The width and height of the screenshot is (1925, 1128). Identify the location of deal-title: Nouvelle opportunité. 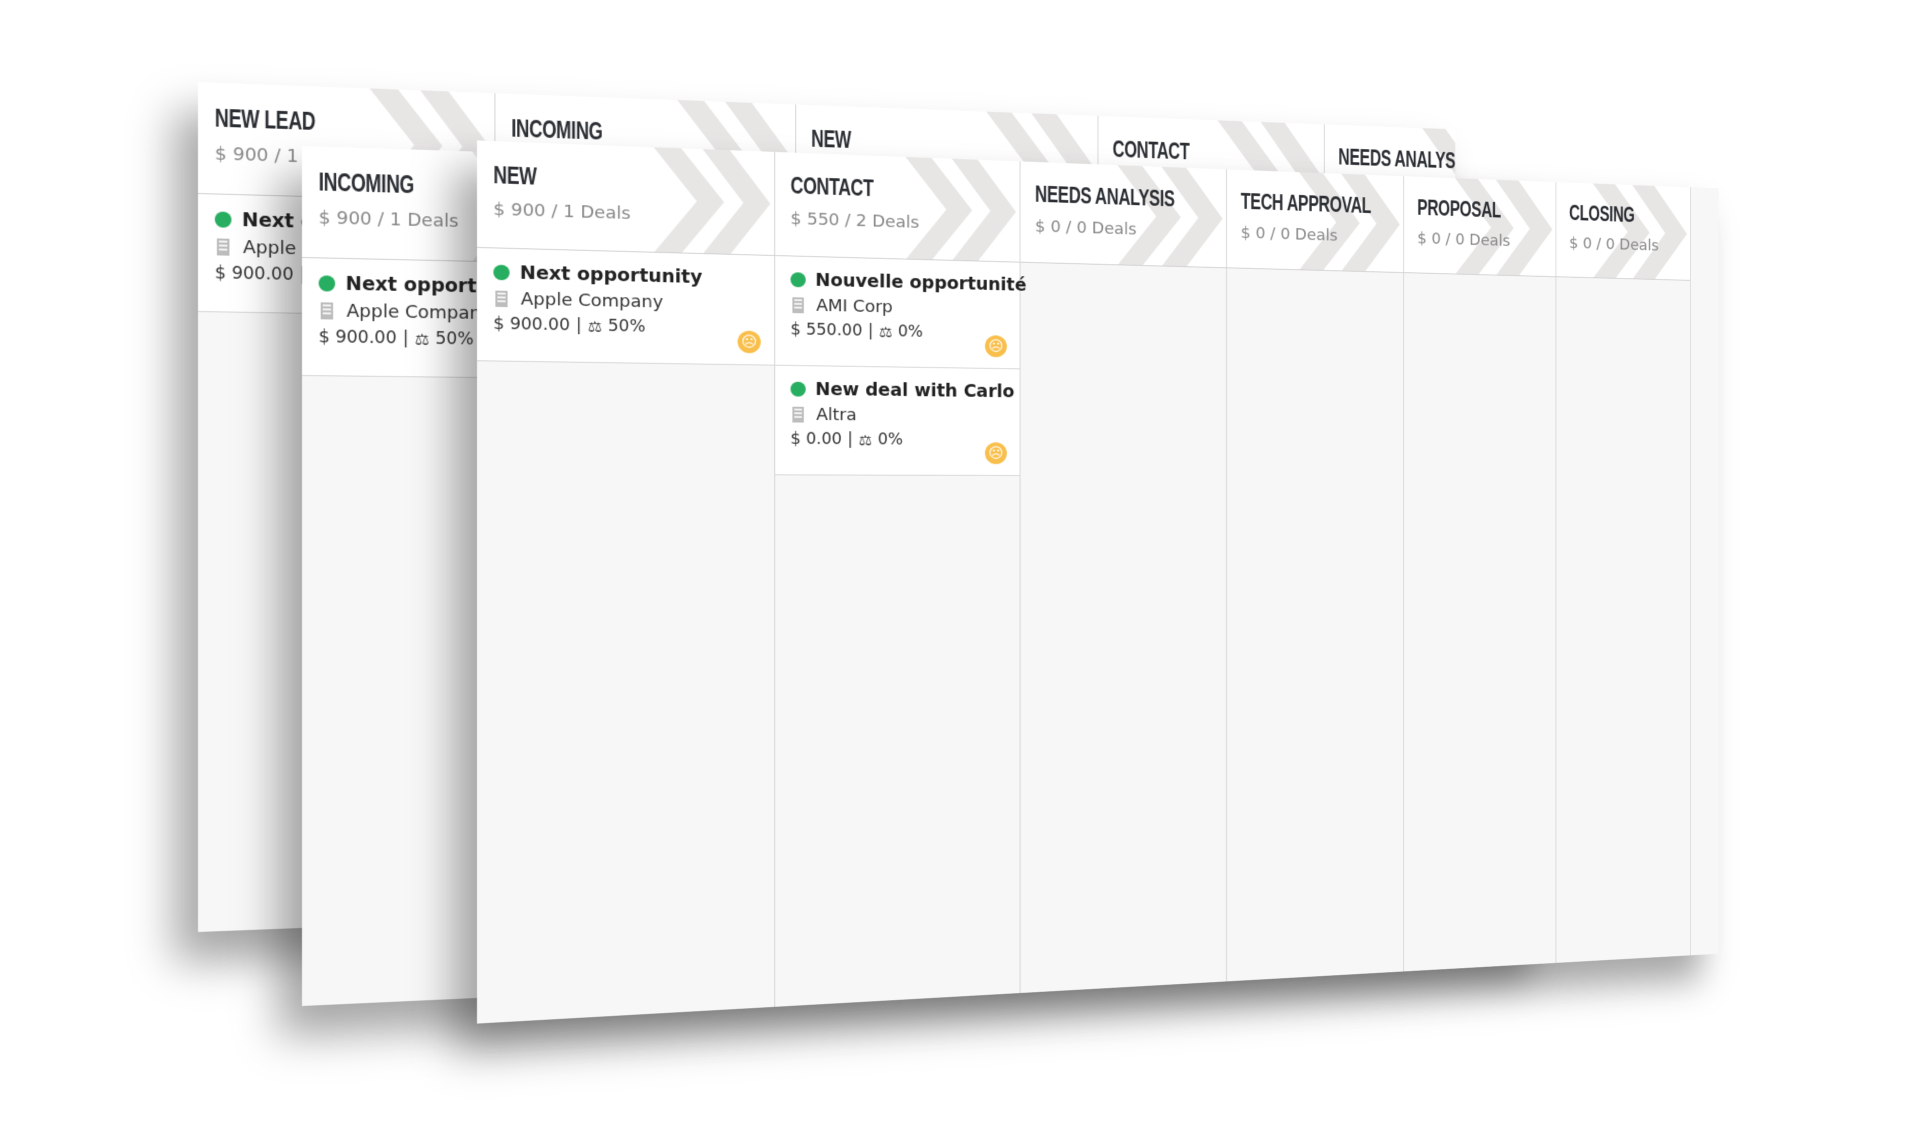
(920, 282).